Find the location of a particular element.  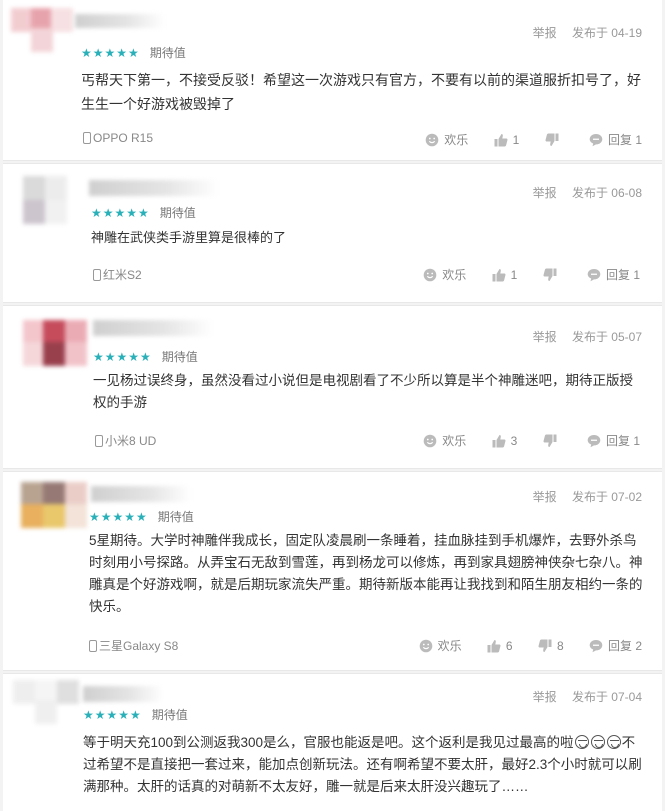

review-footer: OPPO R15 欢乐 1 回复 1 is located at coordinates (362, 139).